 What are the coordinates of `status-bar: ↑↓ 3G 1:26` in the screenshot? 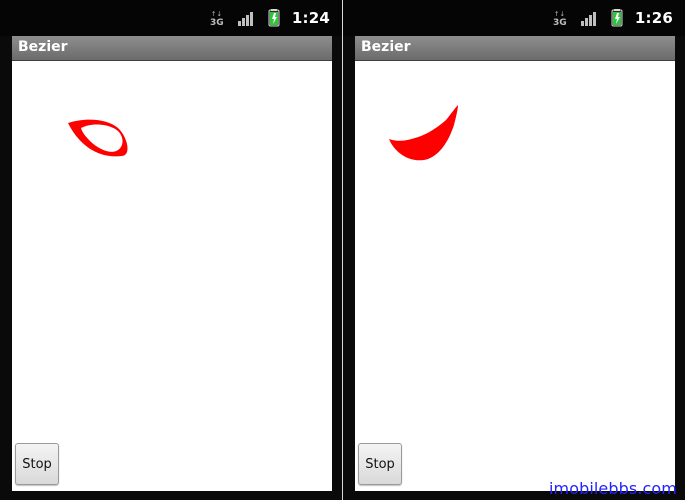 It's located at (514, 18).